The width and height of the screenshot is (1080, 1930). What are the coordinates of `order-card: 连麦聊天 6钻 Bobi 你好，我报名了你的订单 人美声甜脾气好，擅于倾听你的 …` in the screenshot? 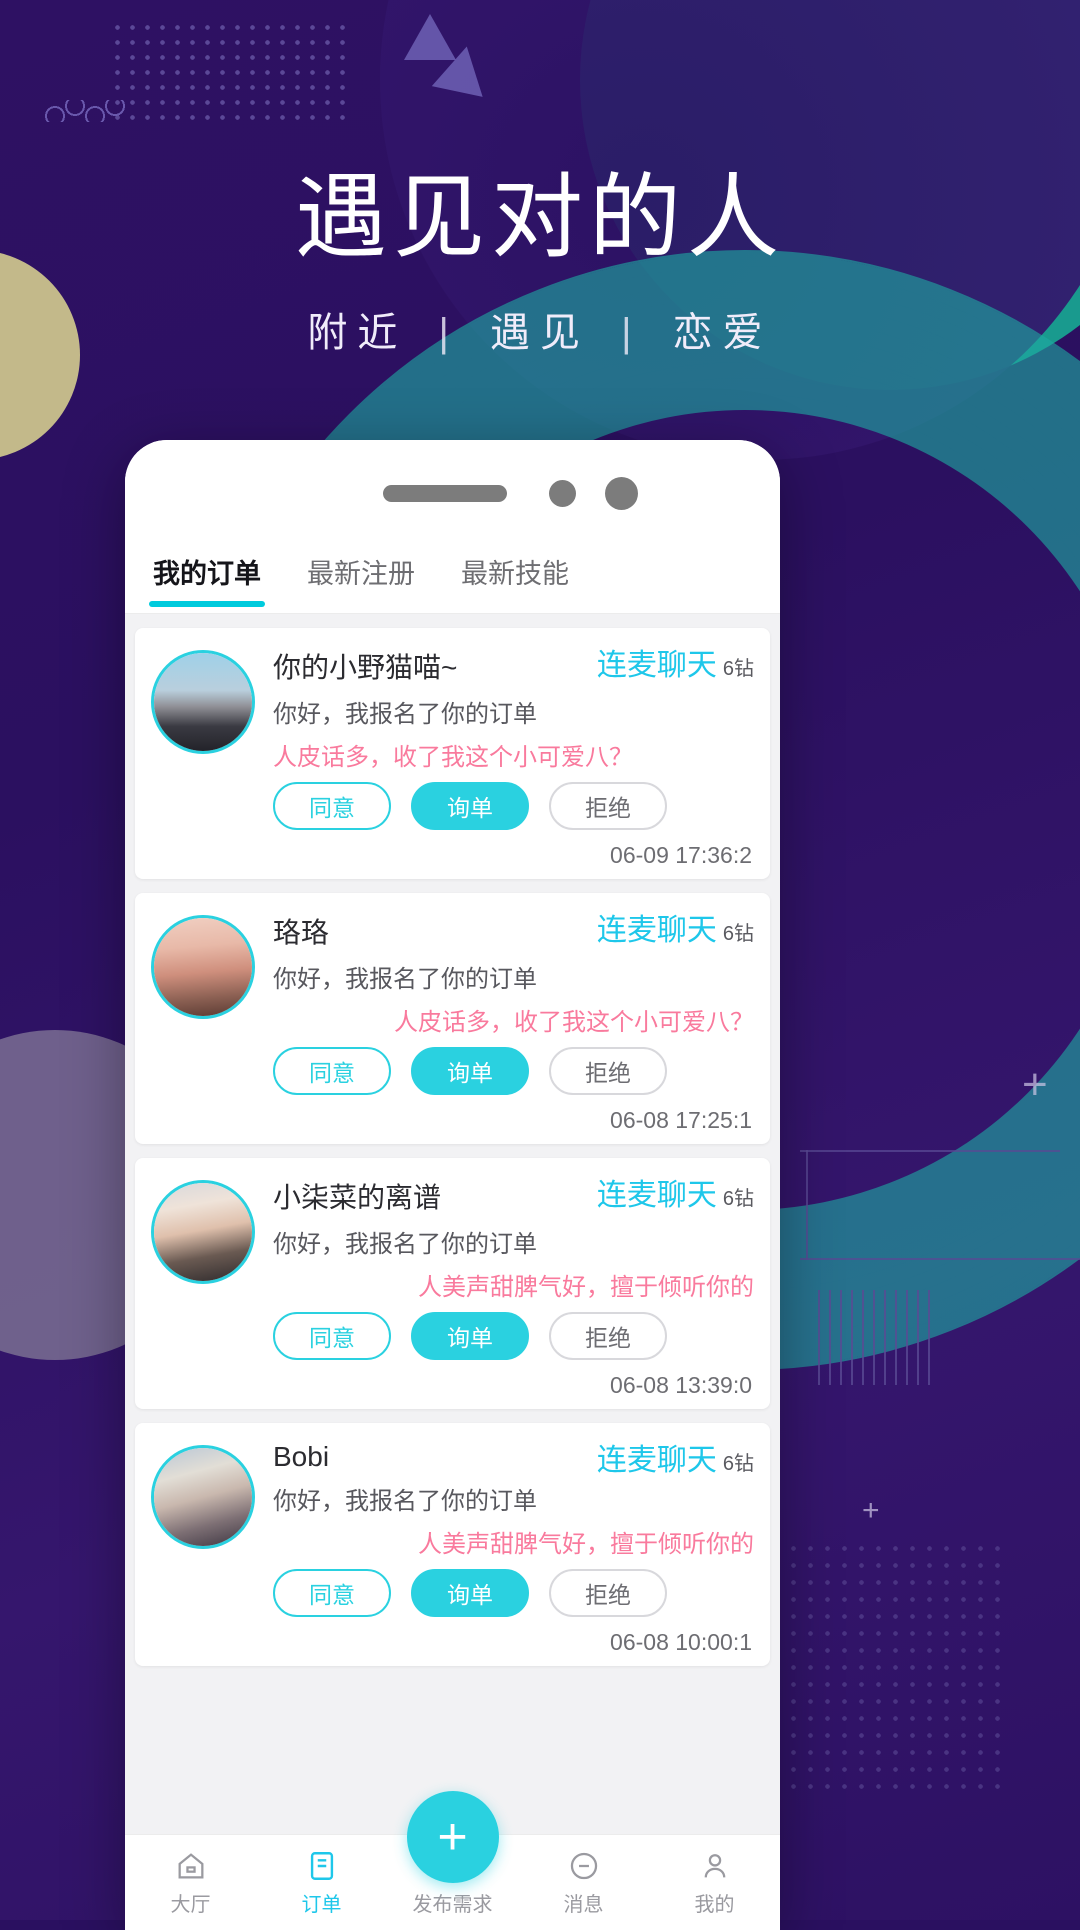 It's located at (452, 1544).